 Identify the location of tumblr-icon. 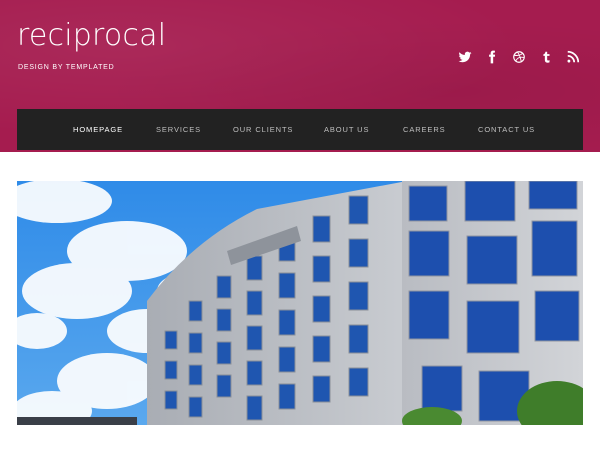
(546, 57).